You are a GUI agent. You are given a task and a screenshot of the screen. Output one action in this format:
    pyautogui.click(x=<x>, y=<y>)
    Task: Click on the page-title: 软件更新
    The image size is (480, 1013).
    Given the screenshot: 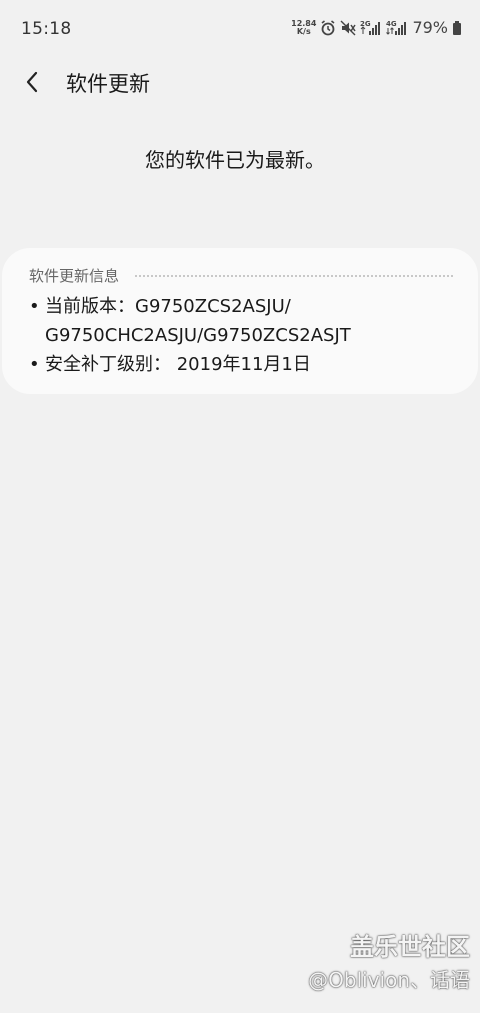 What is the action you would take?
    pyautogui.click(x=108, y=84)
    